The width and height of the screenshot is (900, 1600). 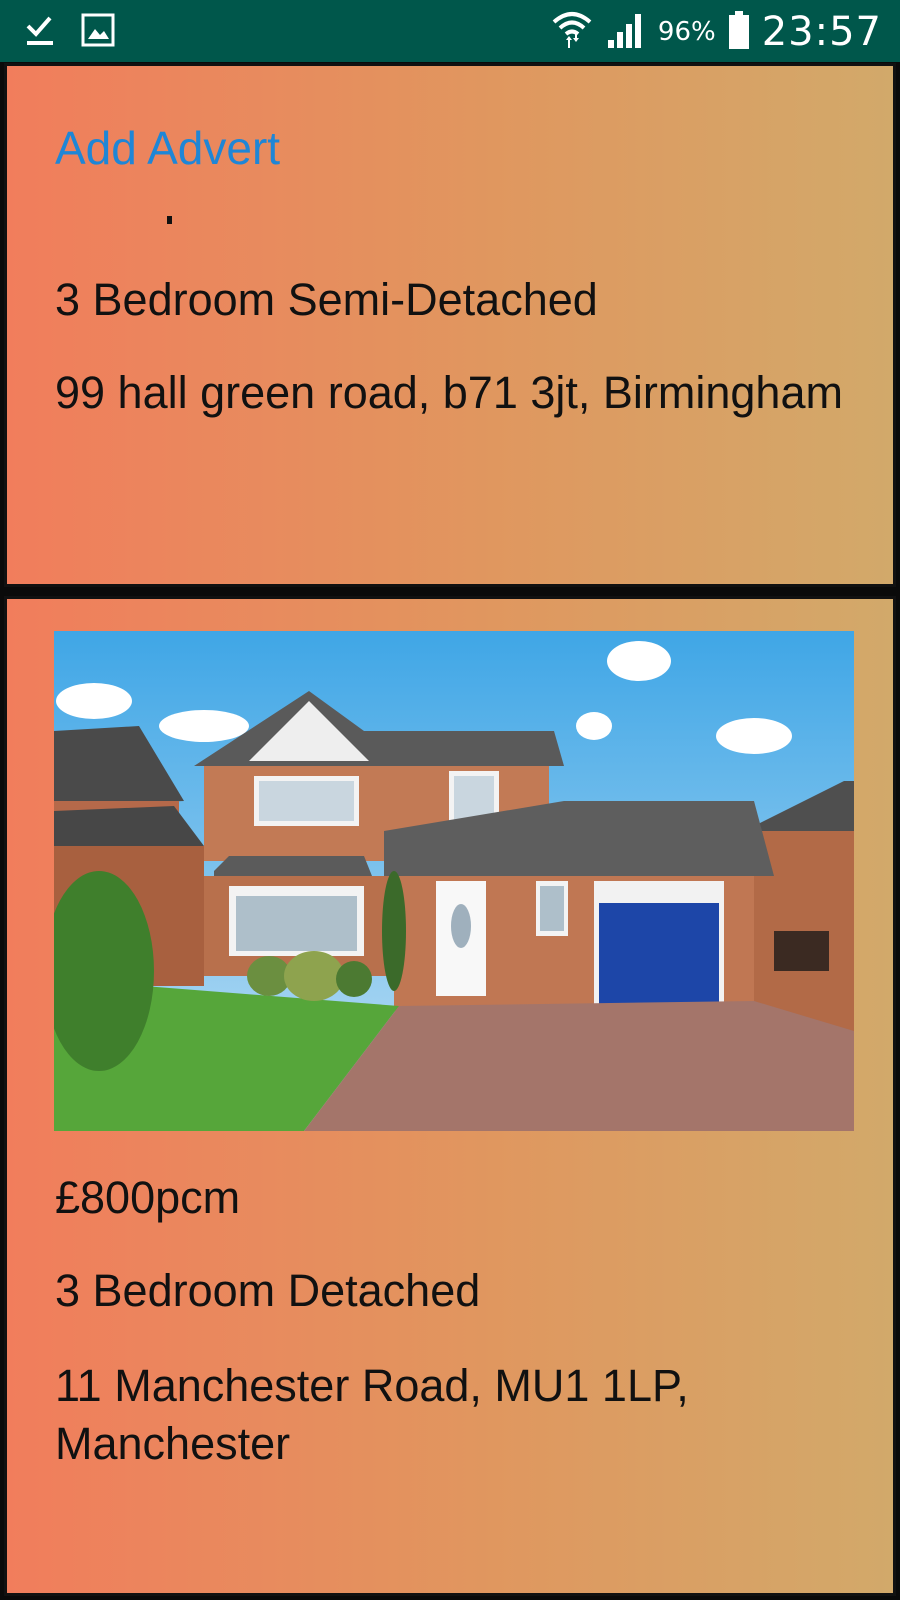 What do you see at coordinates (739, 32) in the screenshot?
I see `battery-icon` at bounding box center [739, 32].